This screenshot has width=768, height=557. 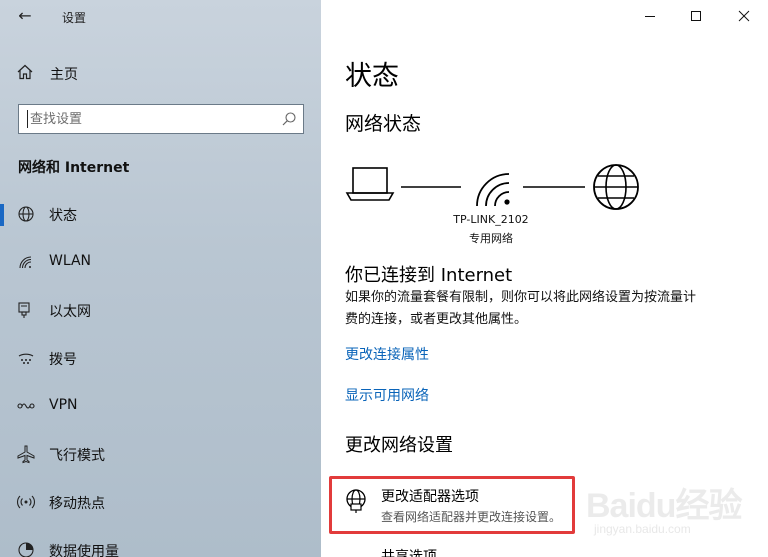 I want to click on search-input, so click(x=147, y=119).